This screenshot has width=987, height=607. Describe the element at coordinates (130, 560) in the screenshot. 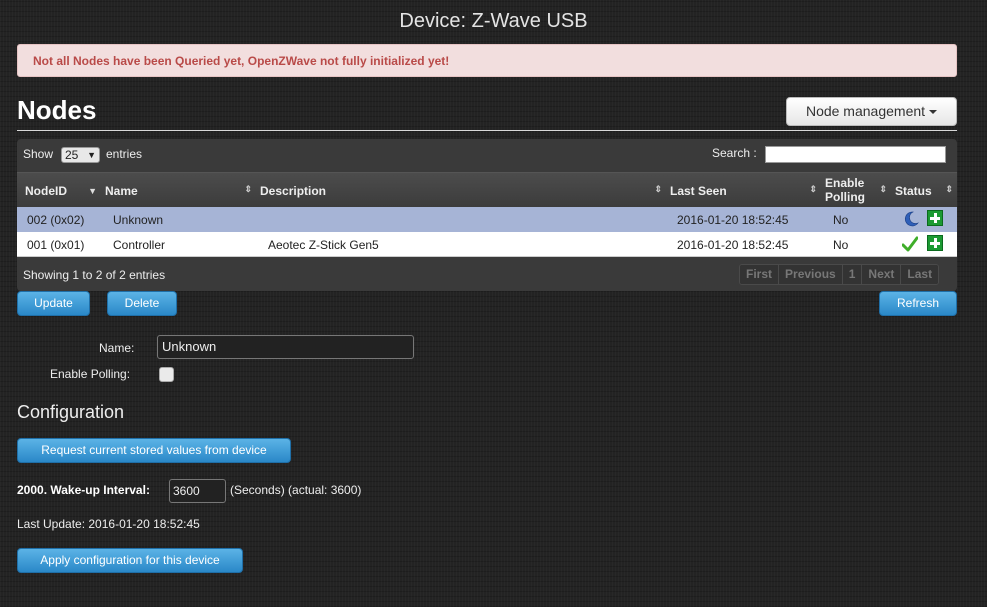

I see `apply-configuration-button: Apply configuration for this device` at that location.